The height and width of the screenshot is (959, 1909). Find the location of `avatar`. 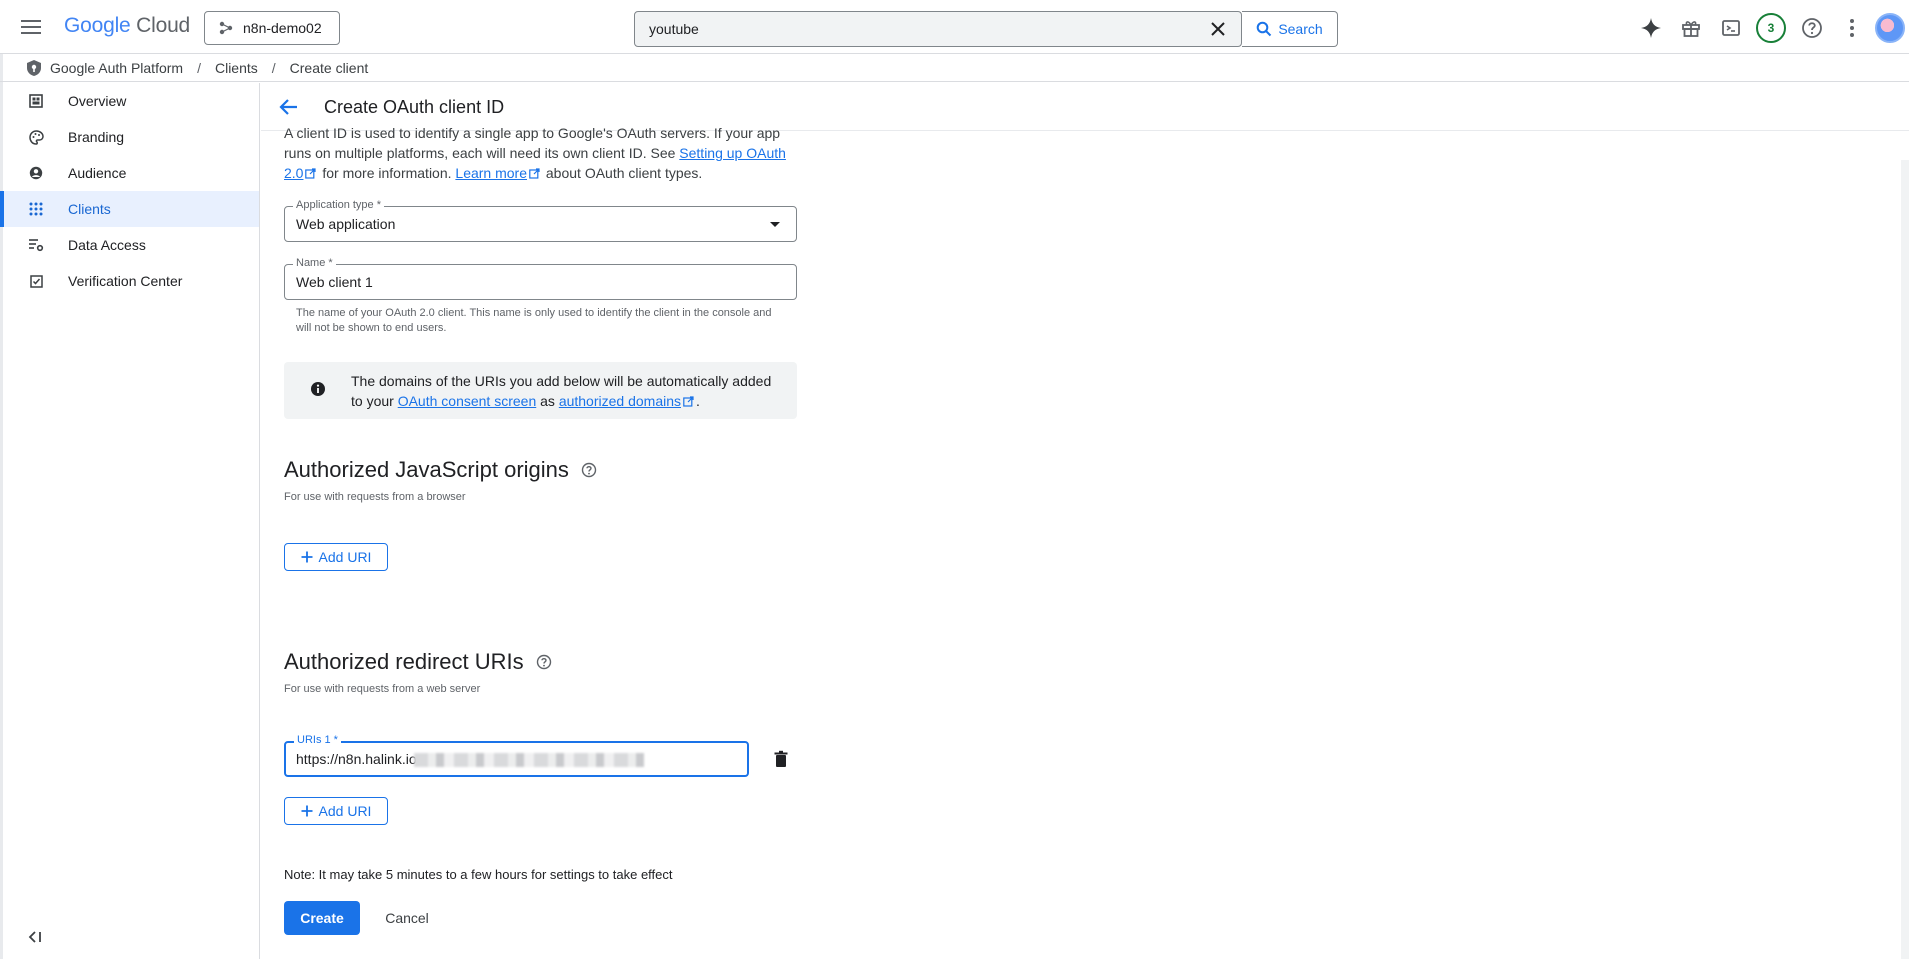

avatar is located at coordinates (1890, 28).